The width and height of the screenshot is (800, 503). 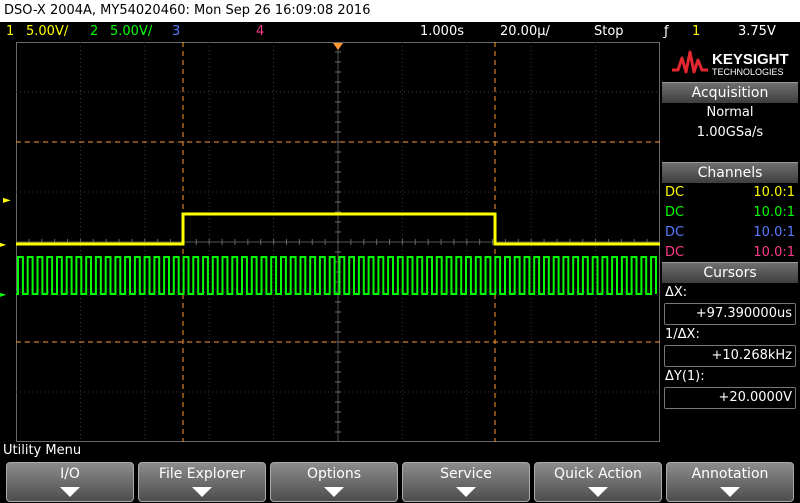 I want to click on menu-title: Utility Menu, so click(x=400, y=451).